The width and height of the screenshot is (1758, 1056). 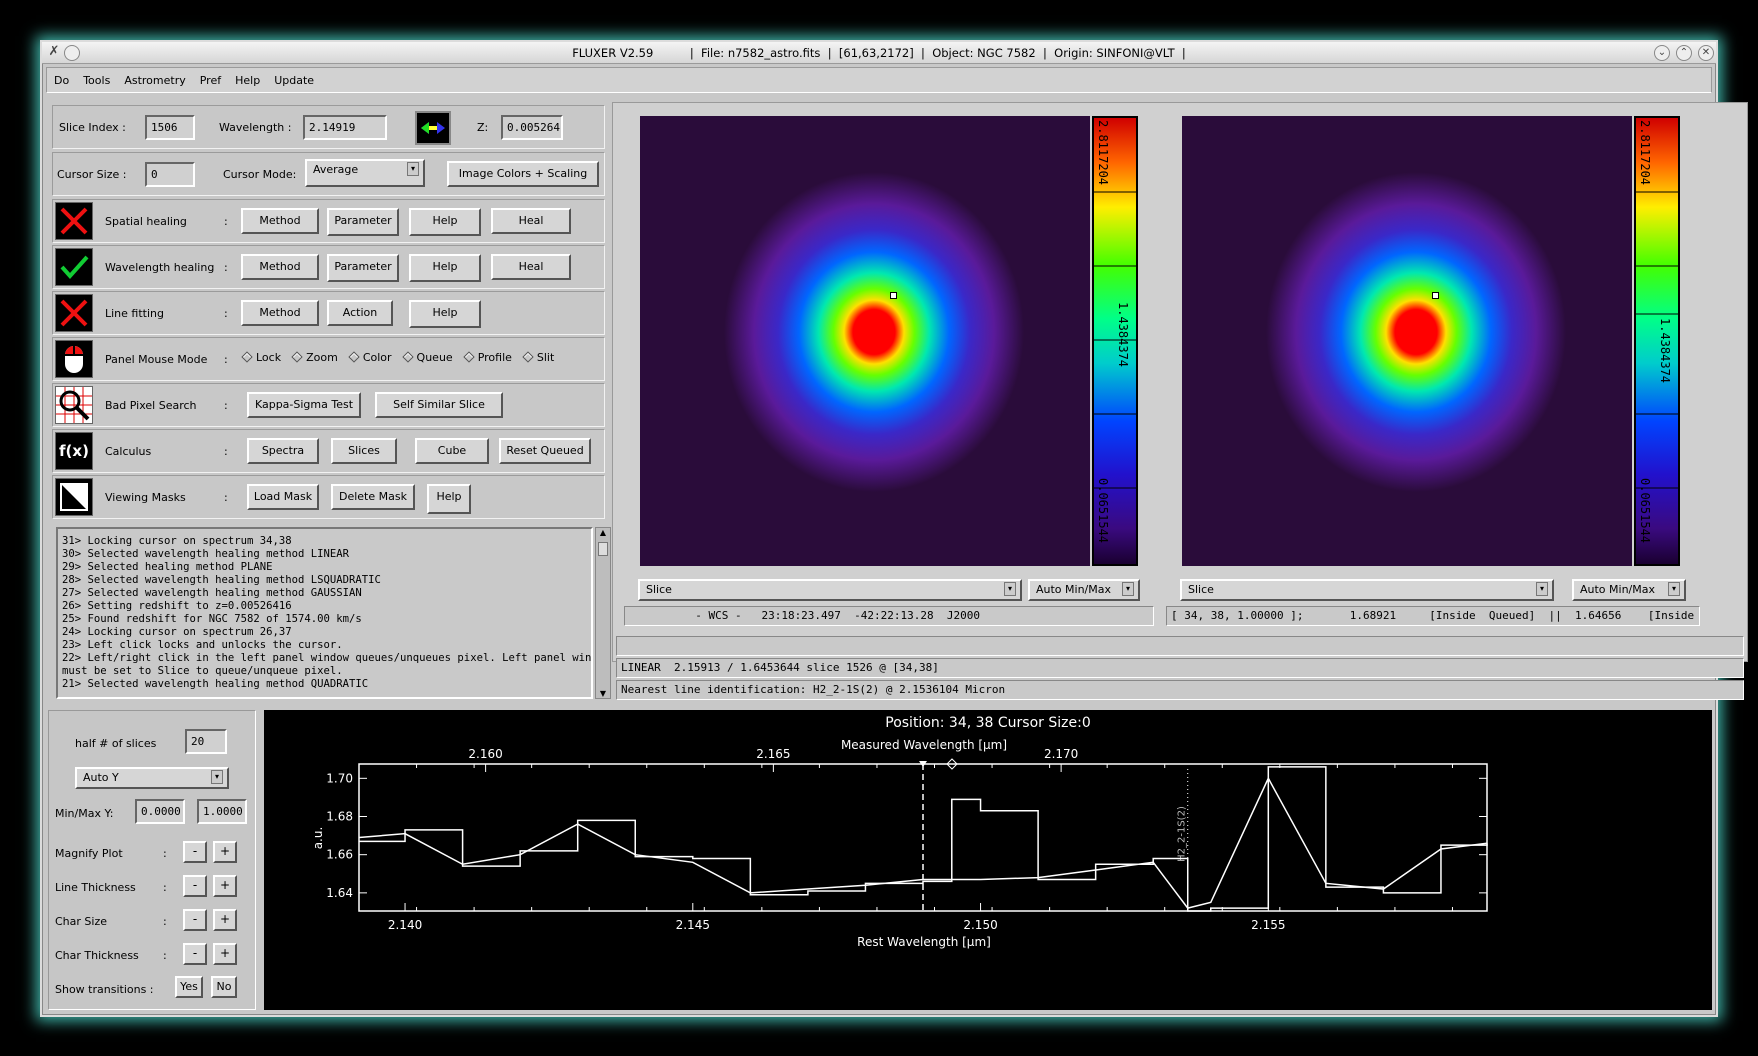 I want to click on spatial-help-button: Help, so click(x=445, y=222).